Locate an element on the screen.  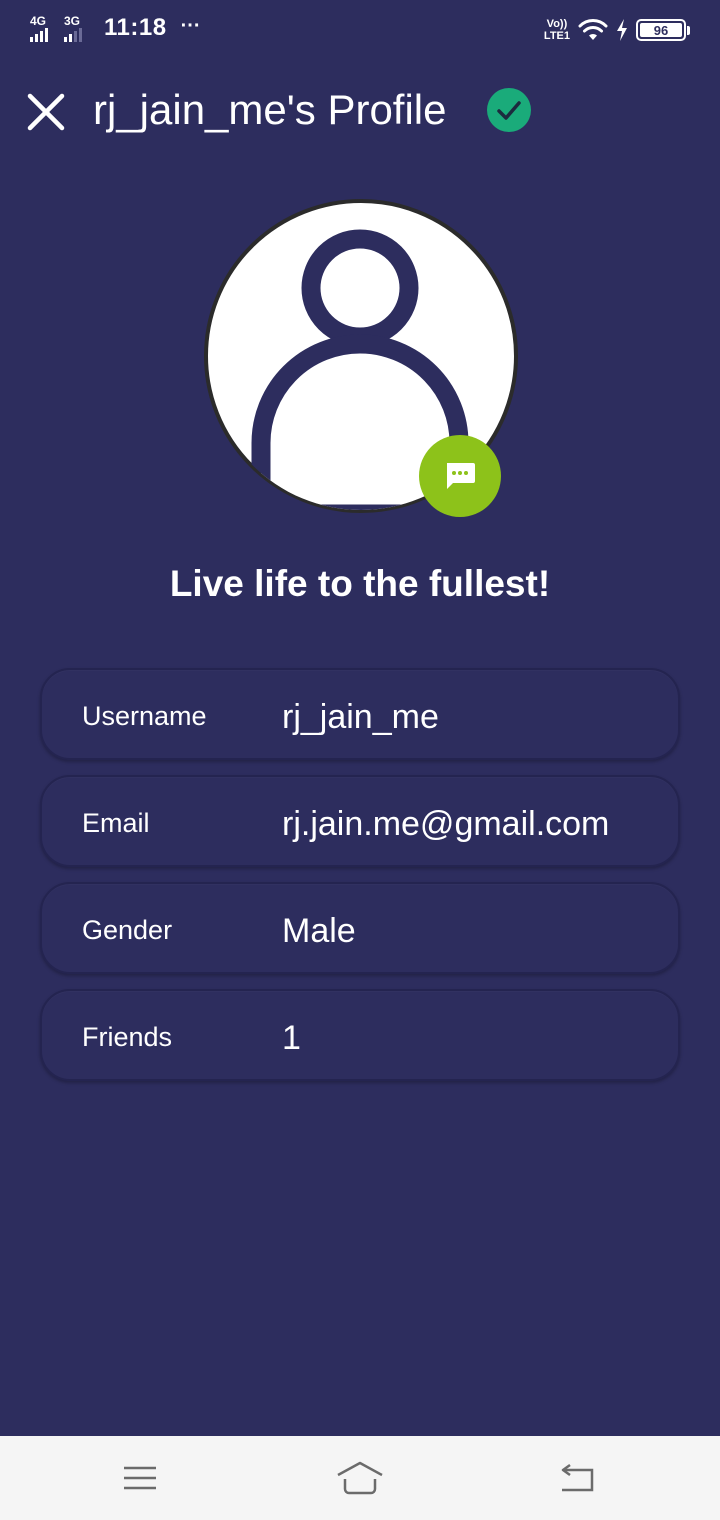
info-row-gender: Gender Male is located at coordinates (360, 928).